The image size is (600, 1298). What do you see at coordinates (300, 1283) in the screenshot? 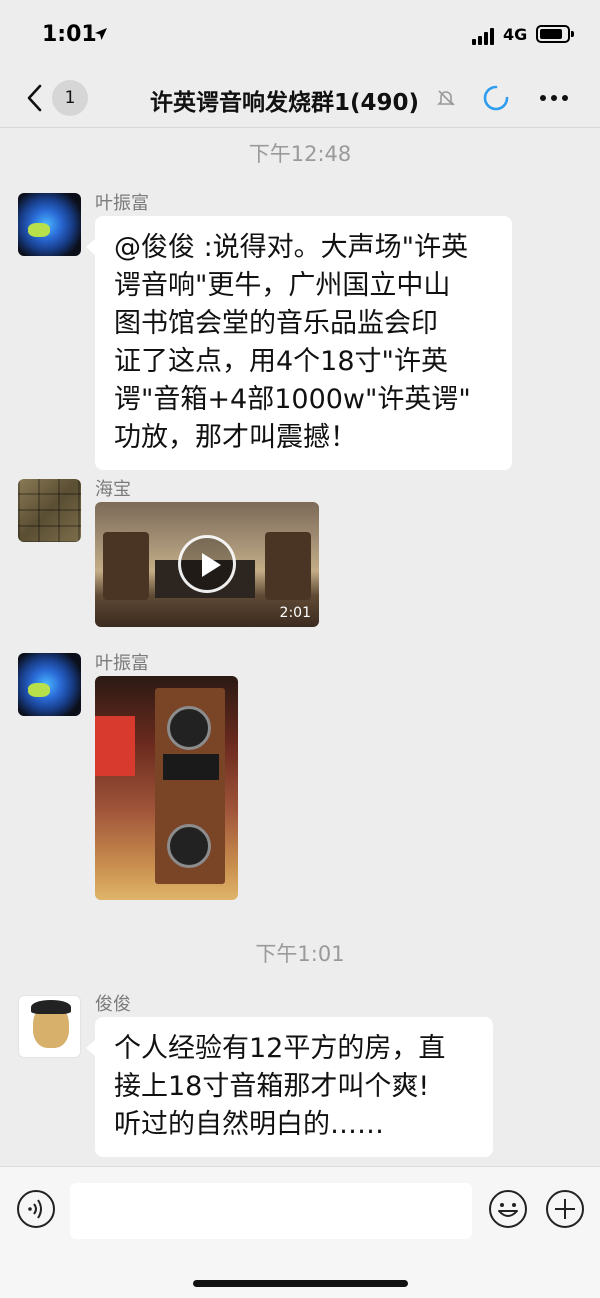
I see `home-indicator` at bounding box center [300, 1283].